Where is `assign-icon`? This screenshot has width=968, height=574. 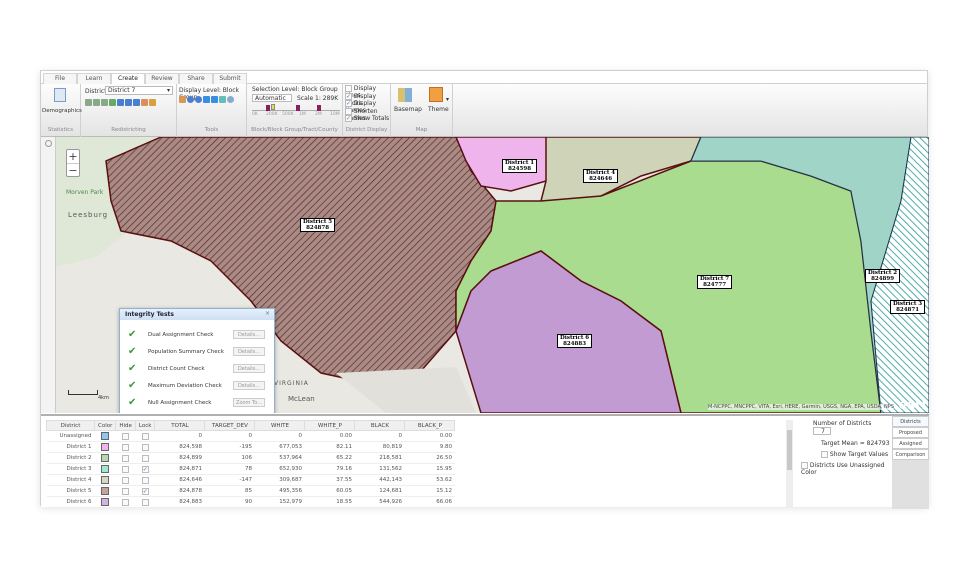
assign-icon is located at coordinates (96, 102).